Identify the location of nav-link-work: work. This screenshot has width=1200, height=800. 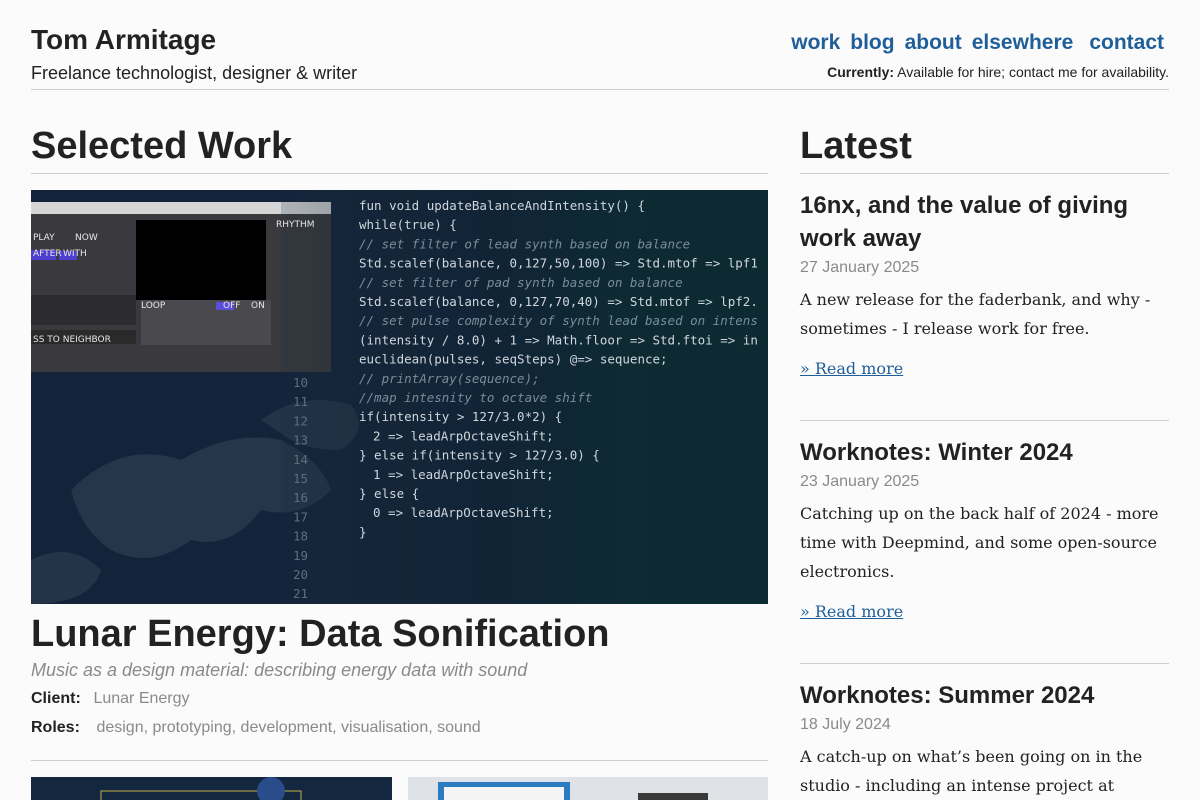
(815, 43).